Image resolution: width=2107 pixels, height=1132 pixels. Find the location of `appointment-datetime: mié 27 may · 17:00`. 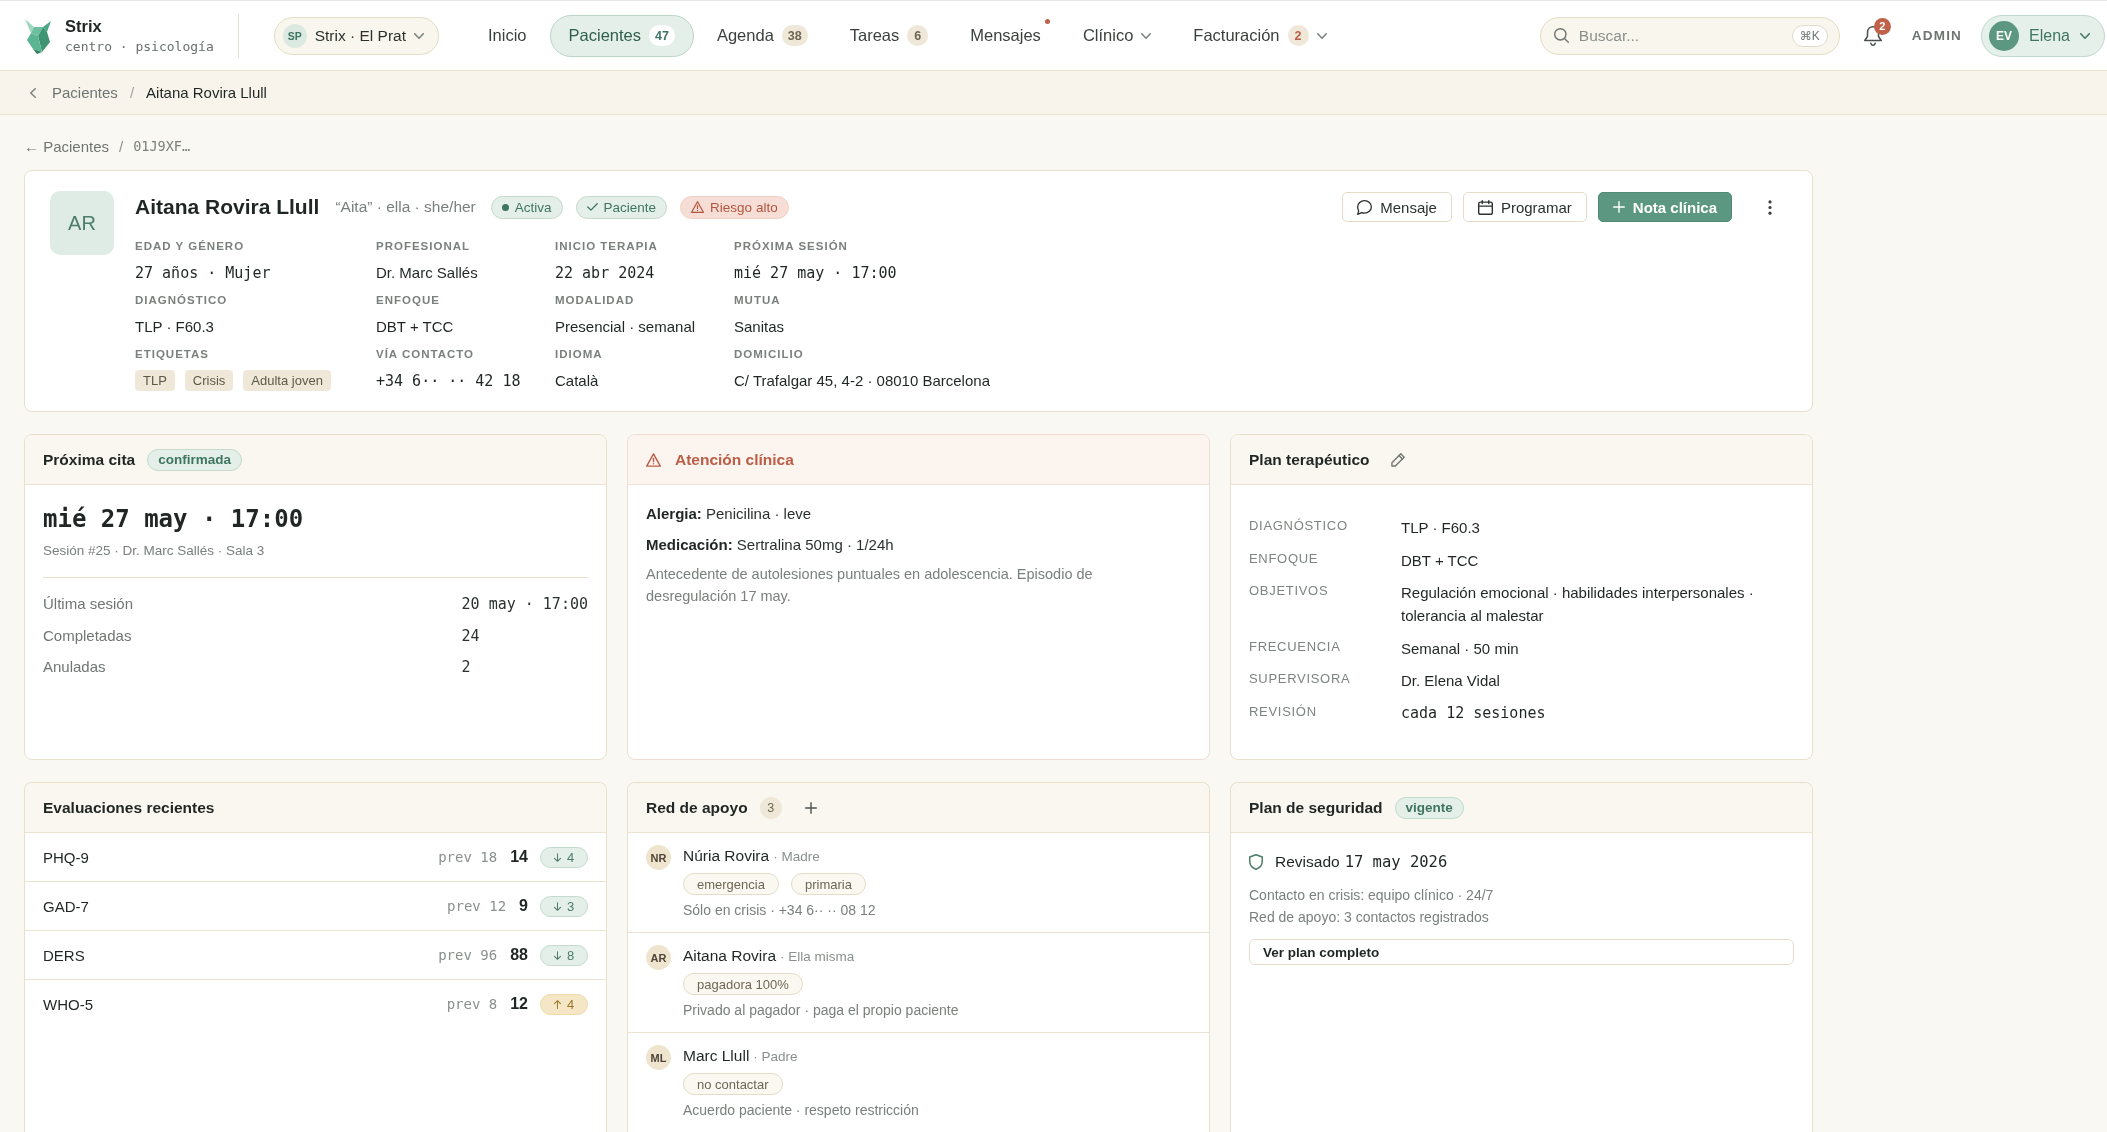

appointment-datetime: mié 27 may · 17:00 is located at coordinates (174, 519).